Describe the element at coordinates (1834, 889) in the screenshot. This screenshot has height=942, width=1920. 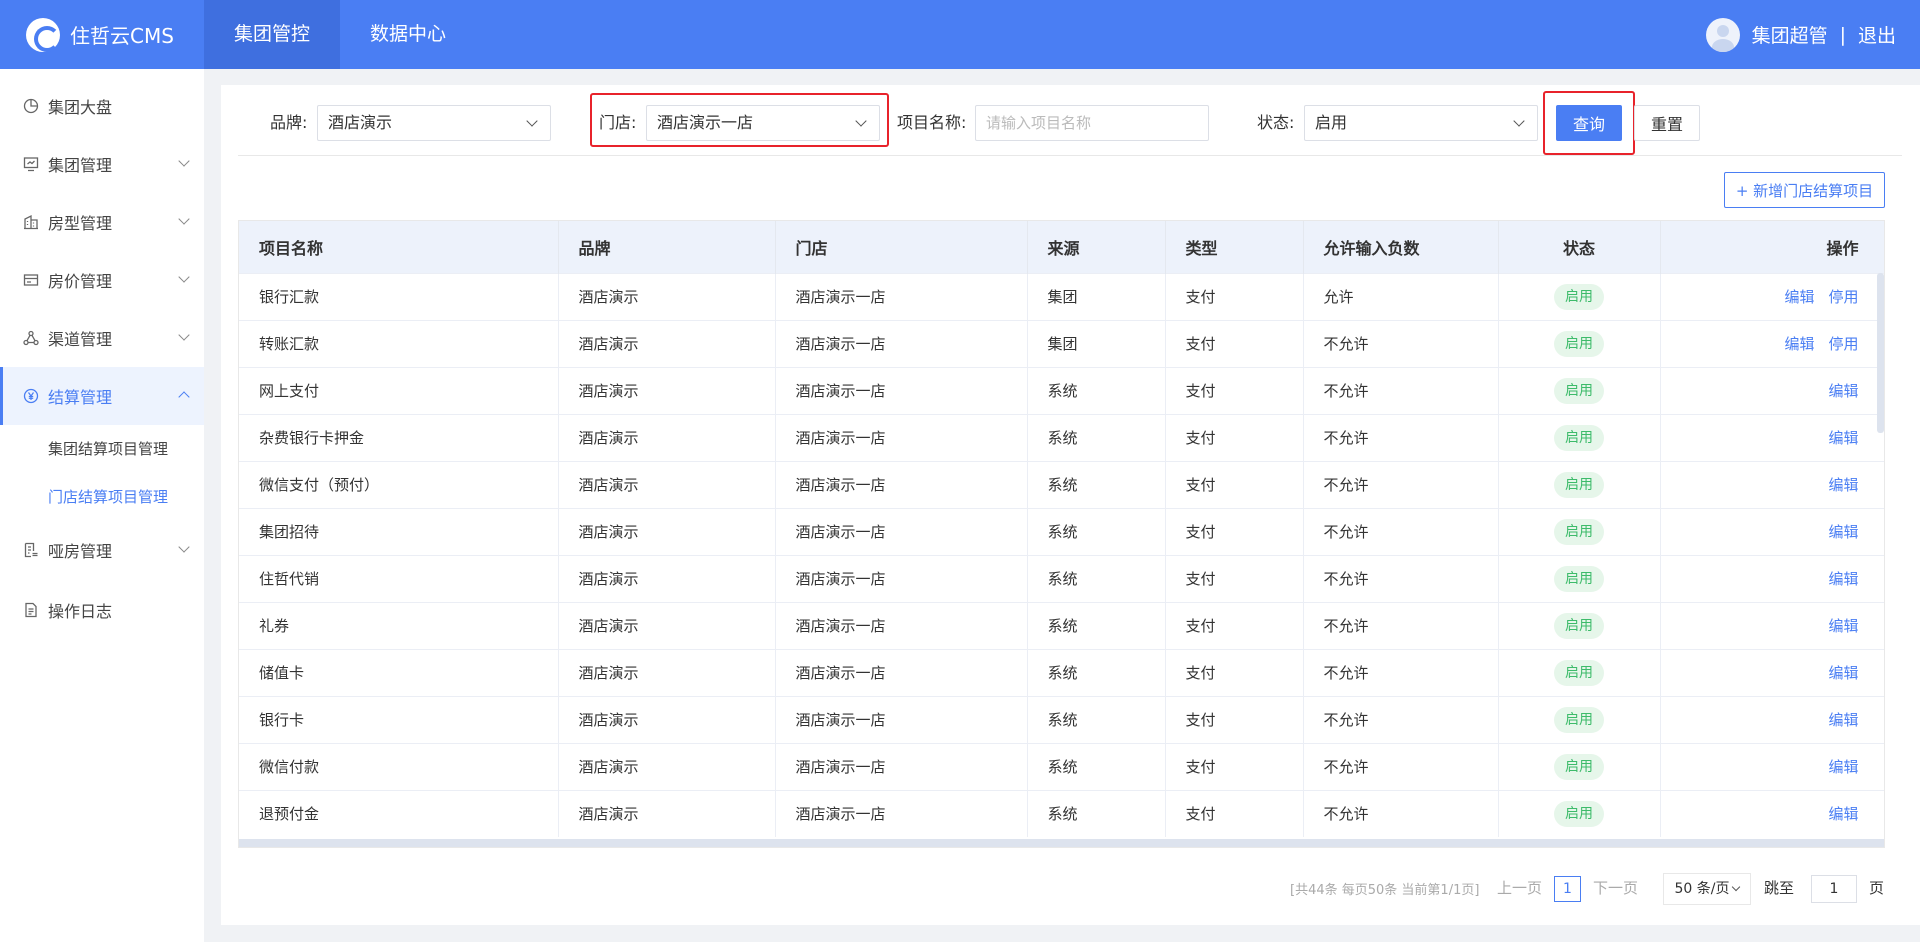
I see `jump-page-input: 1` at that location.